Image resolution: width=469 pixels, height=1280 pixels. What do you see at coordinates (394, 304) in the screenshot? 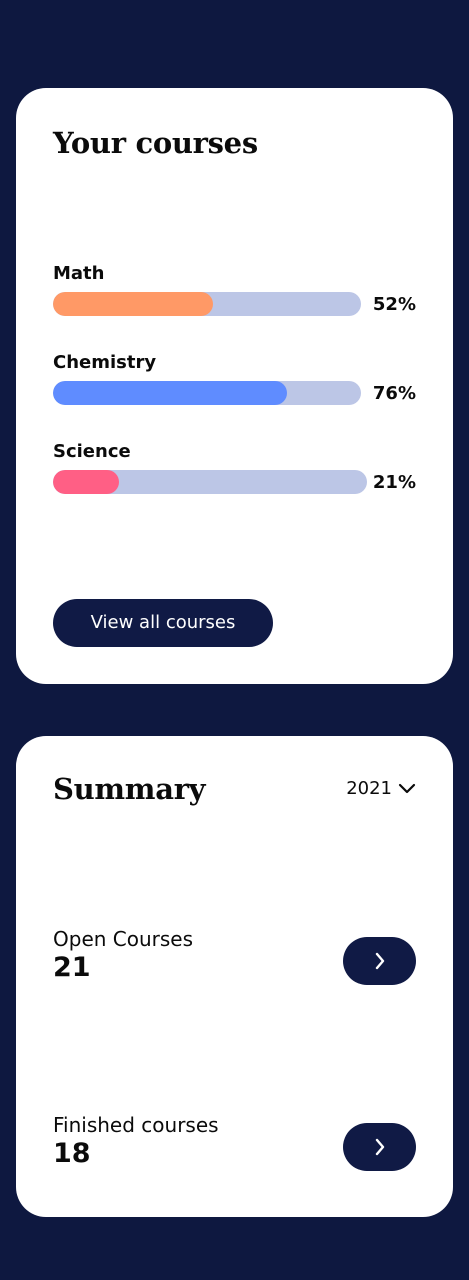
I see `progress-percent: 52%` at bounding box center [394, 304].